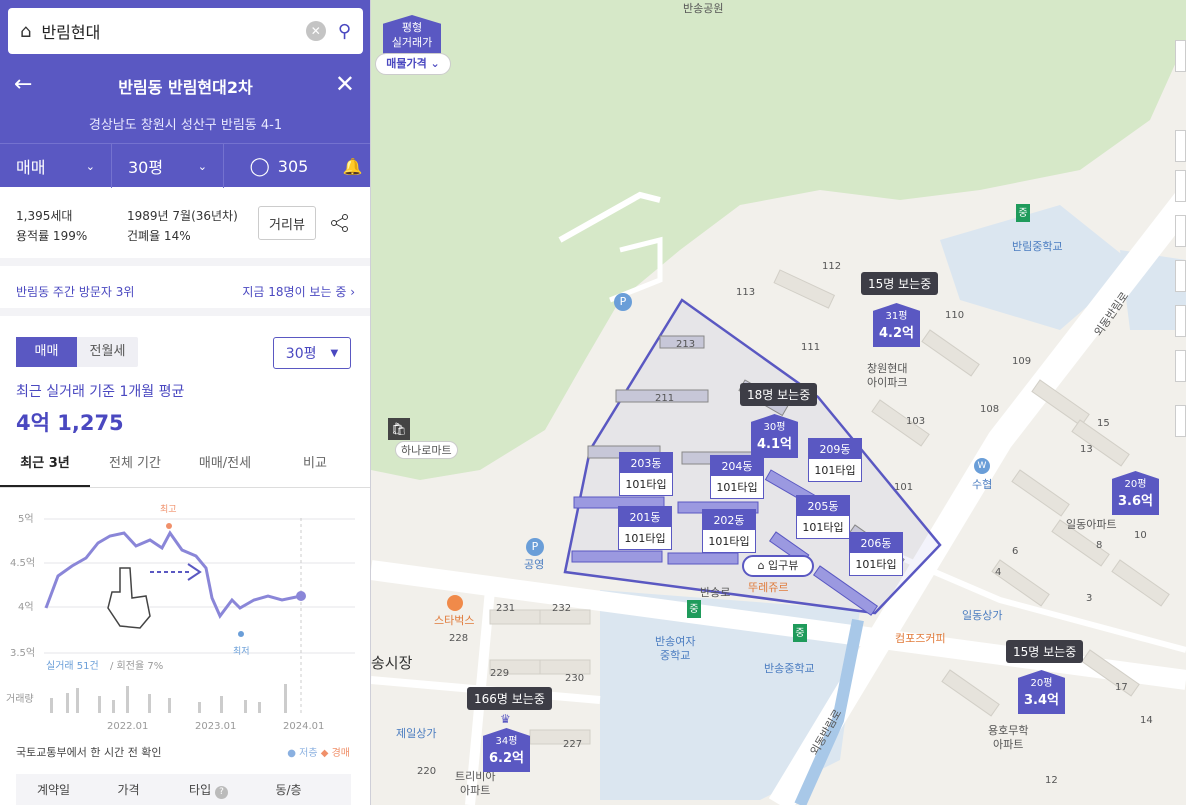  I want to click on marker-size: 34평, so click(506, 741).